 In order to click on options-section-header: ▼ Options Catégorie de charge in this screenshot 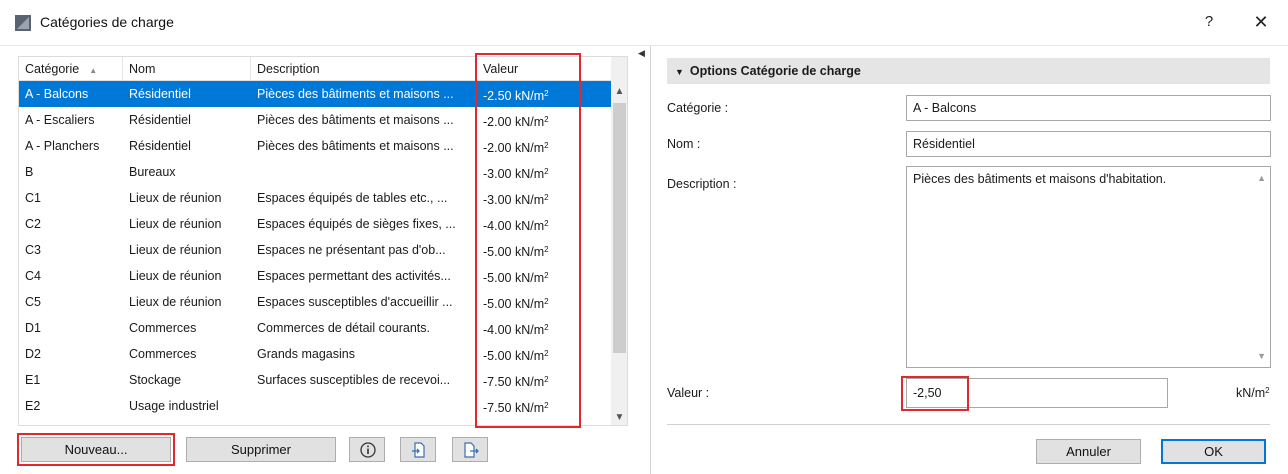, I will do `click(968, 71)`.